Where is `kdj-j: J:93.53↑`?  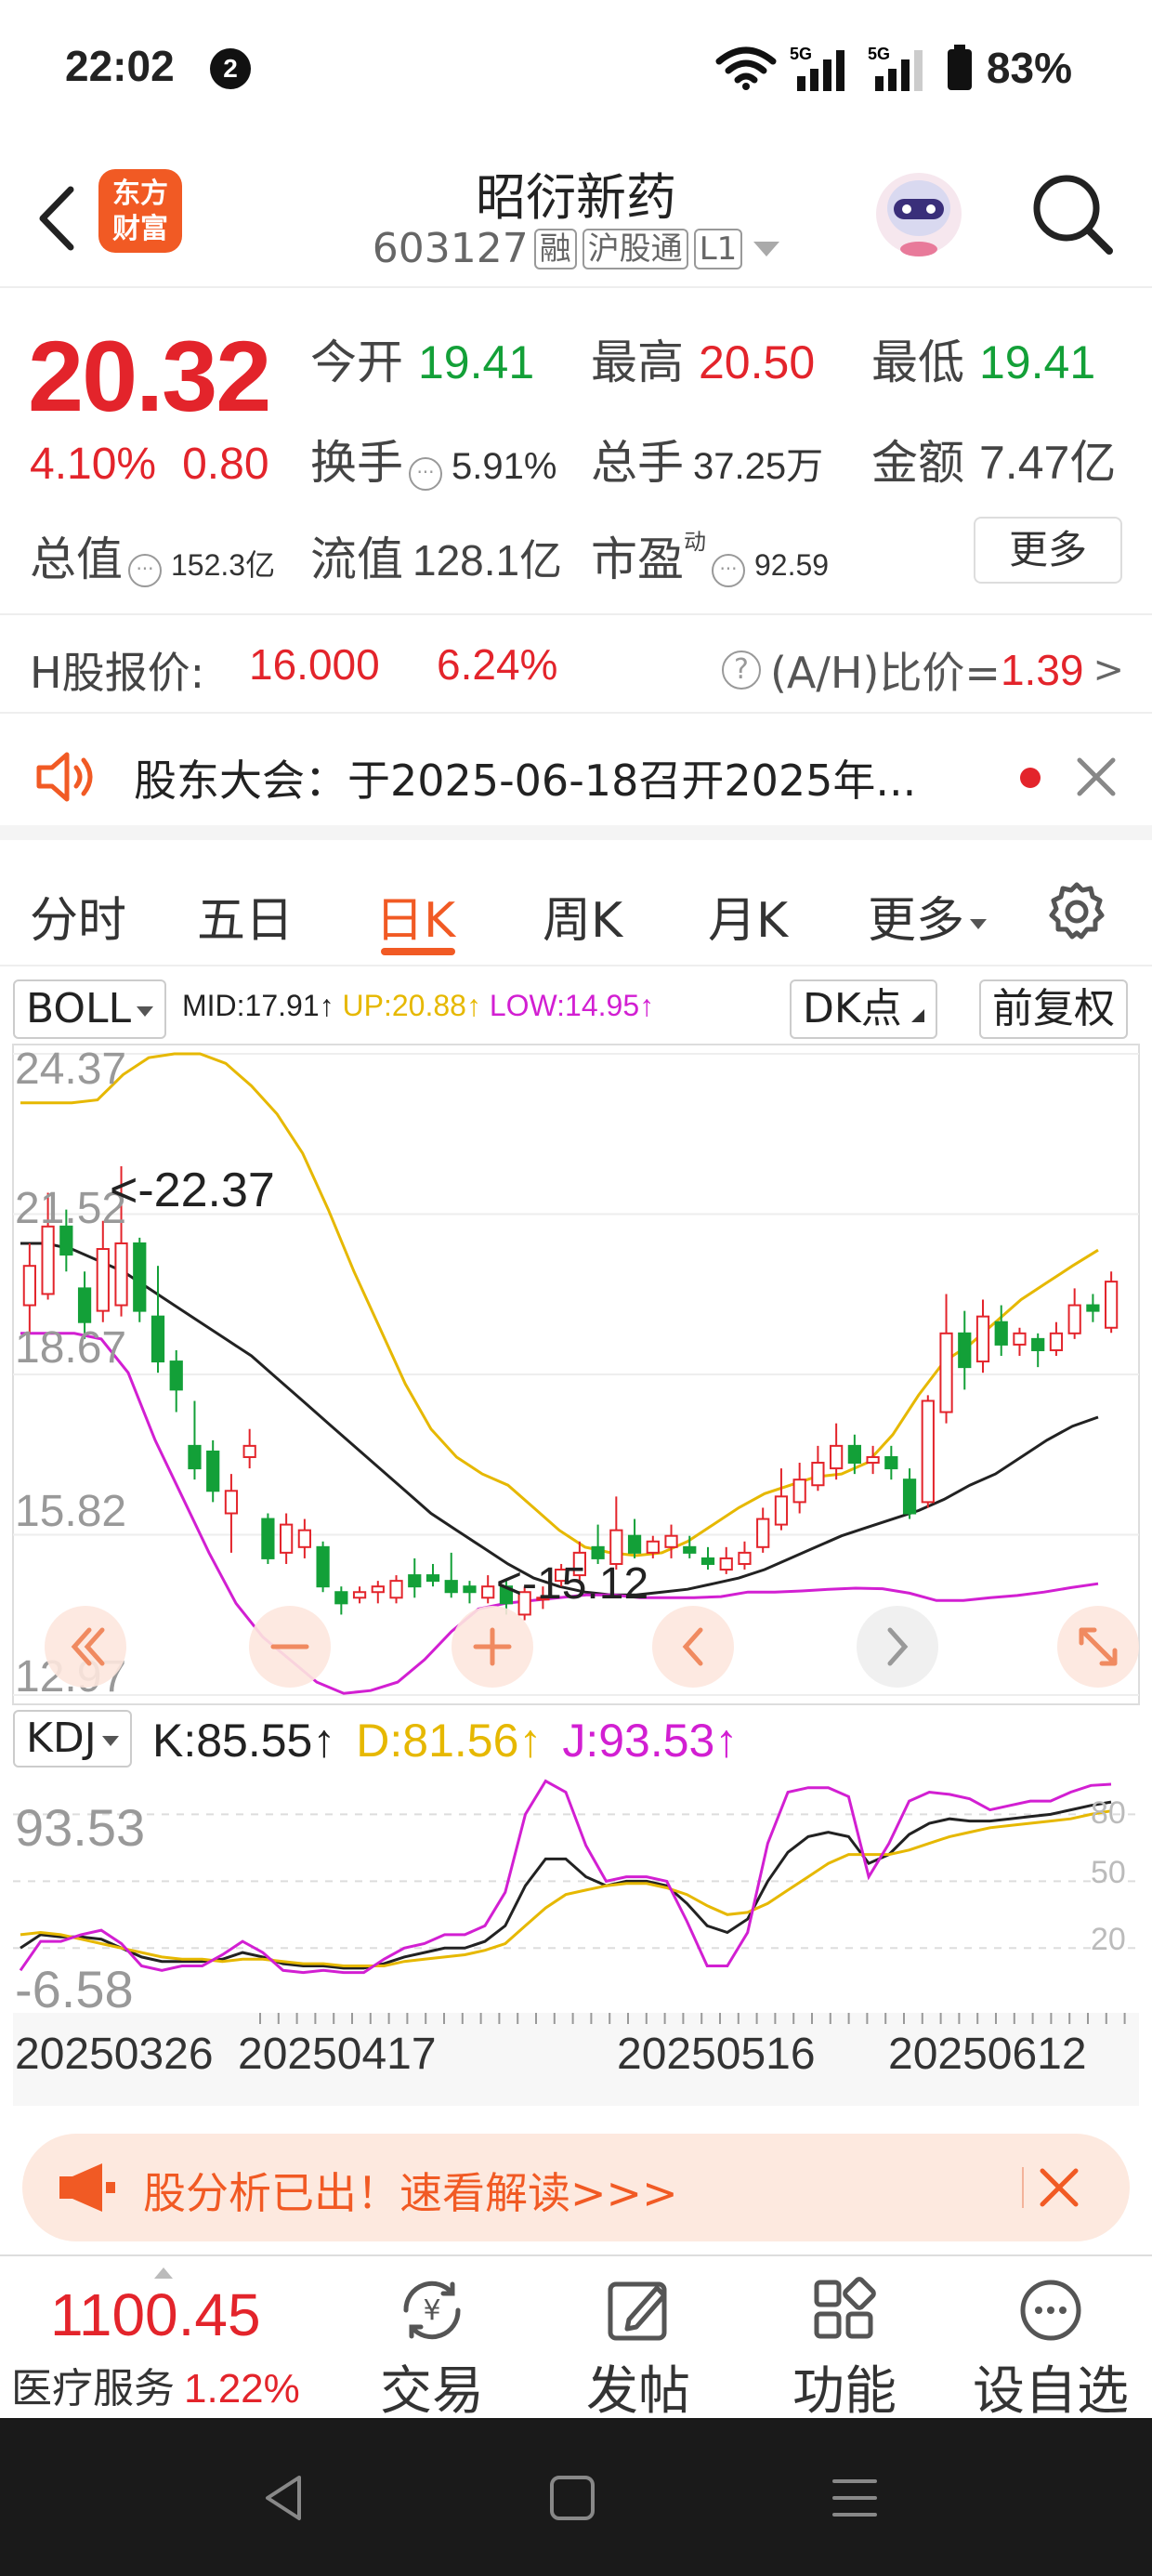
kdj-j: J:93.53↑ is located at coordinates (650, 1741).